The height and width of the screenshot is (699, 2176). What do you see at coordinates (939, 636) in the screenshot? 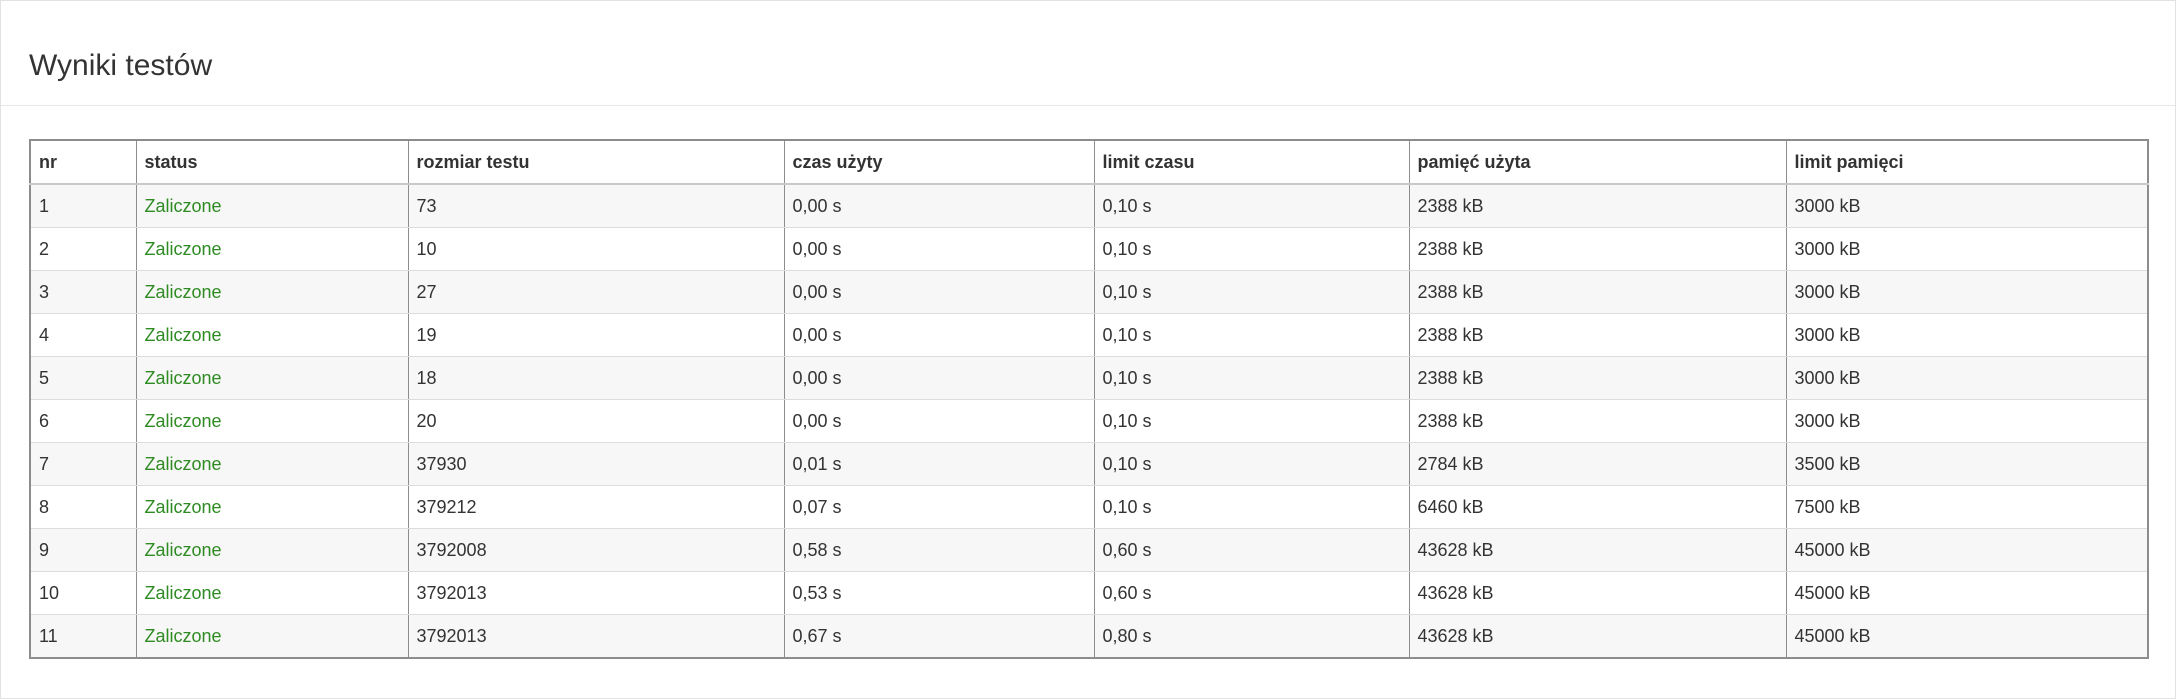
I see `cell-time-used: 0,67 s` at bounding box center [939, 636].